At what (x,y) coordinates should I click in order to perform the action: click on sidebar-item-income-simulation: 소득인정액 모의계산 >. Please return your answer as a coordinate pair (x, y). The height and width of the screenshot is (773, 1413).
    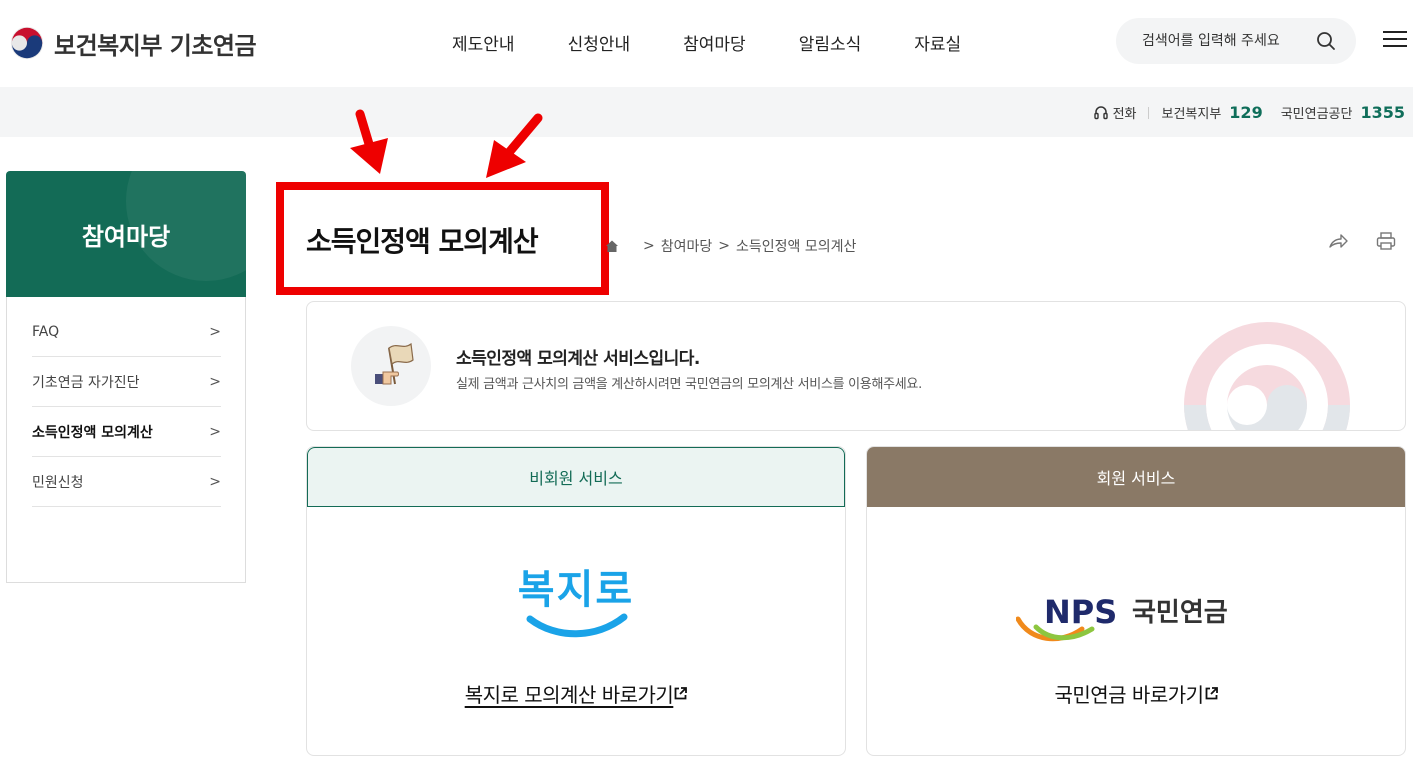
    Looking at the image, I should click on (126, 432).